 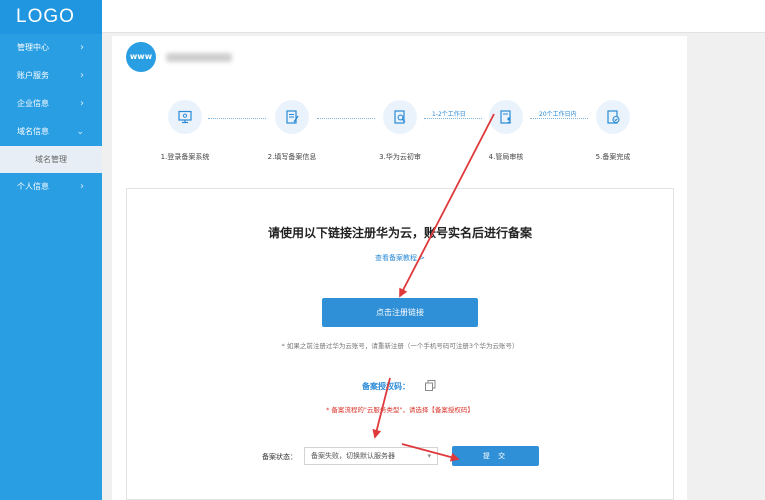 I want to click on chevron-down-icon: ▾, so click(x=429, y=456).